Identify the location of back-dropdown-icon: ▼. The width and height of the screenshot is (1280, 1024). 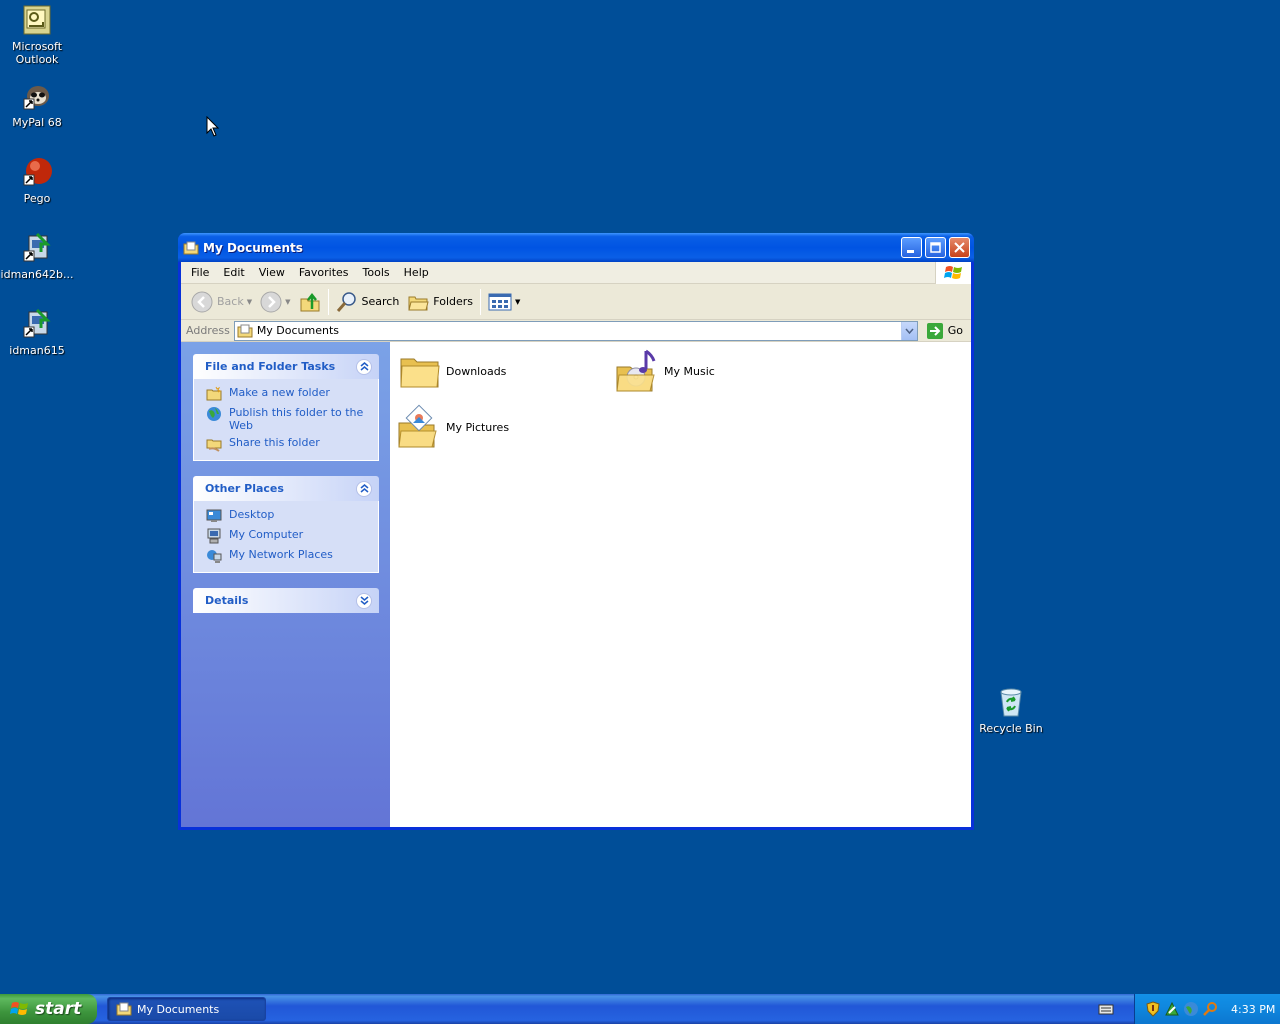
(249, 302).